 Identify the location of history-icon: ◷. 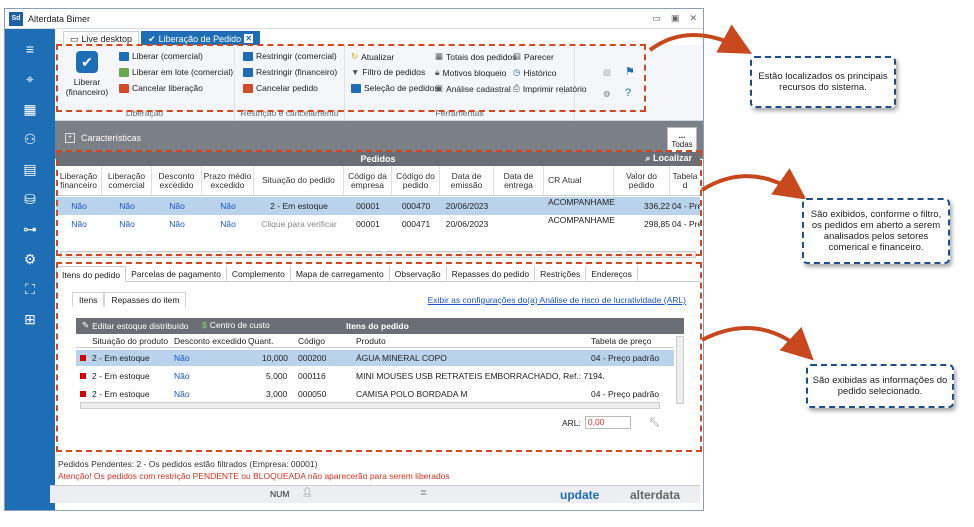
(517, 72).